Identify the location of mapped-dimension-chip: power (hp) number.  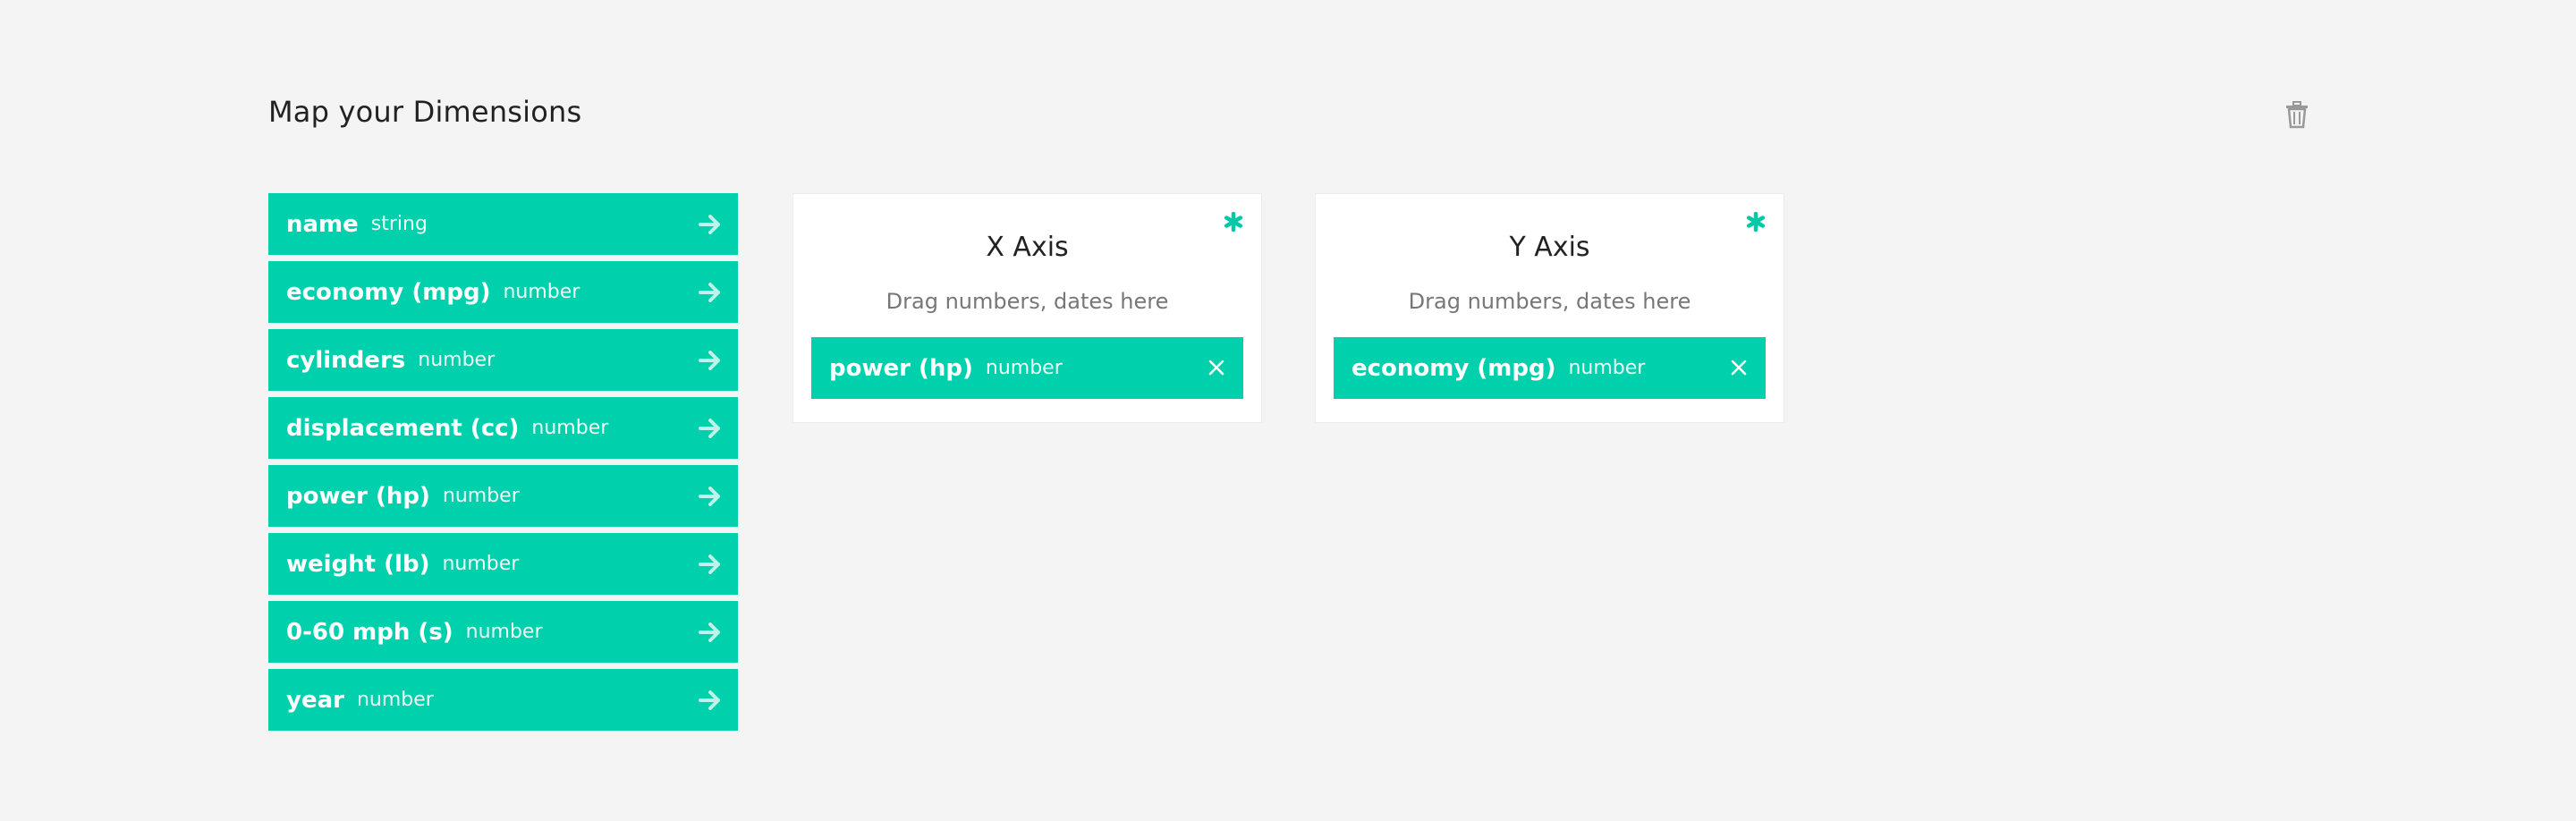
(1027, 368).